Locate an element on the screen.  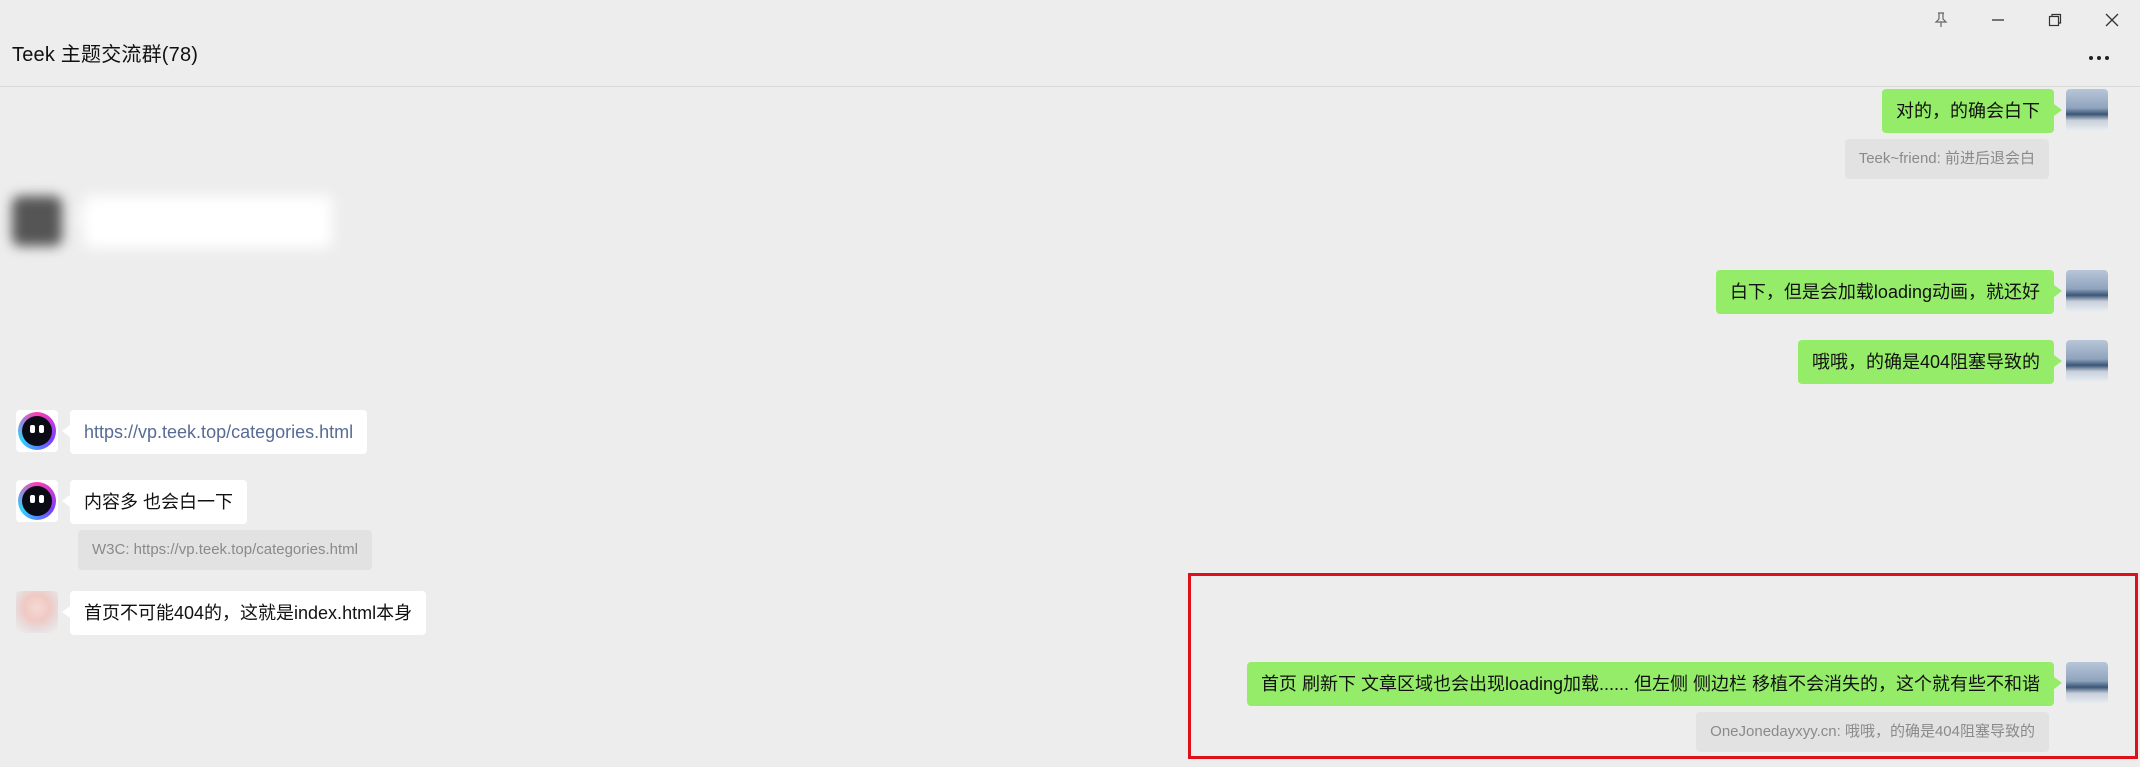
message-bubble: 白下，但是会加载loading动画，就还好 is located at coordinates (1889, 292).